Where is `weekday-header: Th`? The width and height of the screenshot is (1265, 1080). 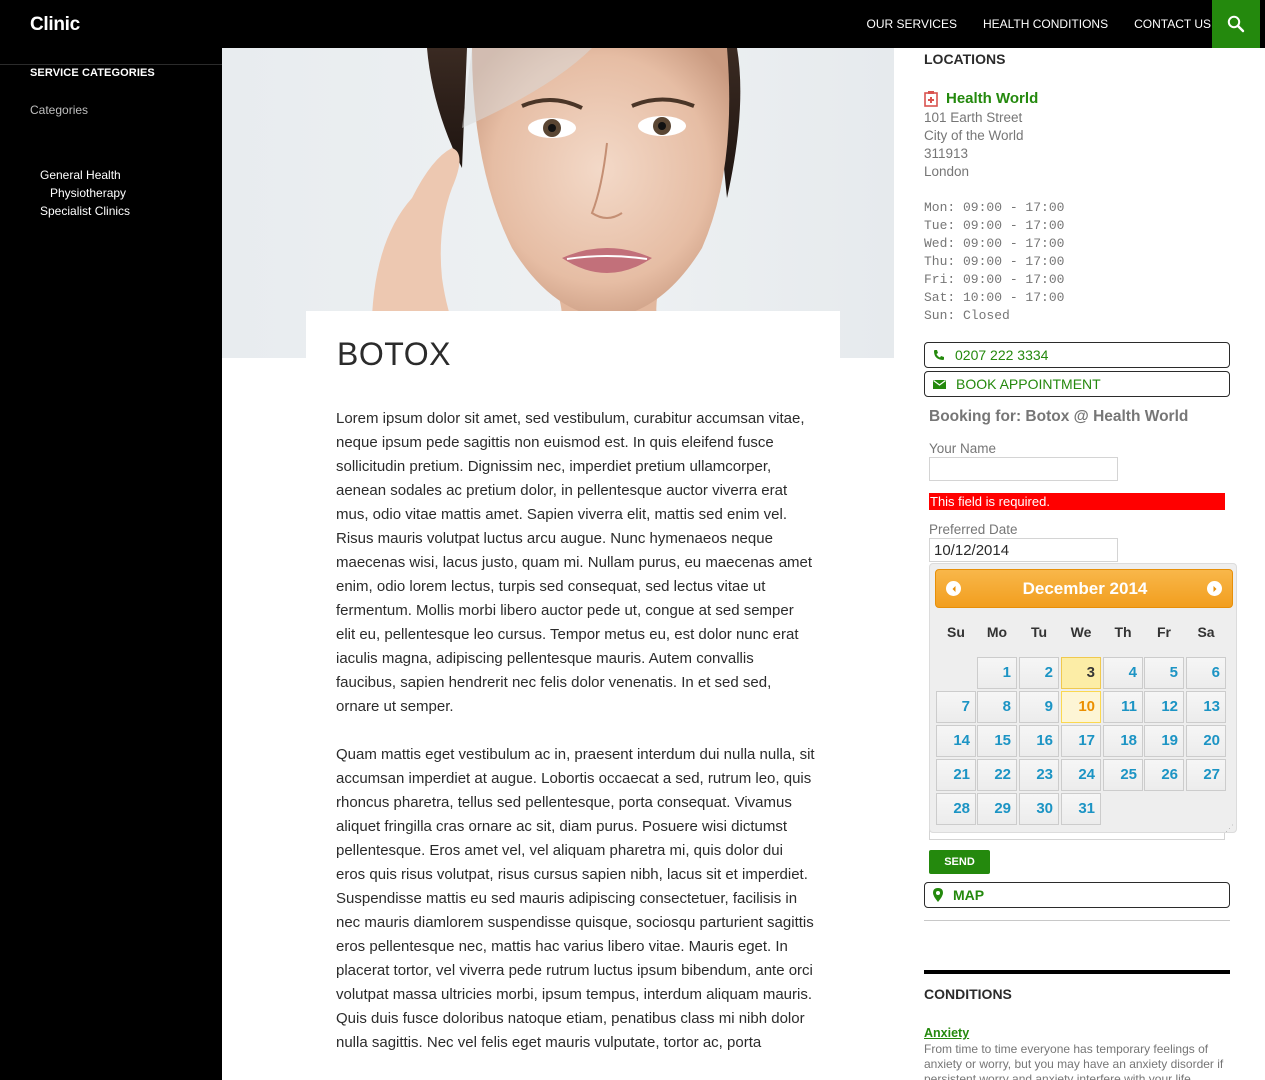 weekday-header: Th is located at coordinates (1123, 632).